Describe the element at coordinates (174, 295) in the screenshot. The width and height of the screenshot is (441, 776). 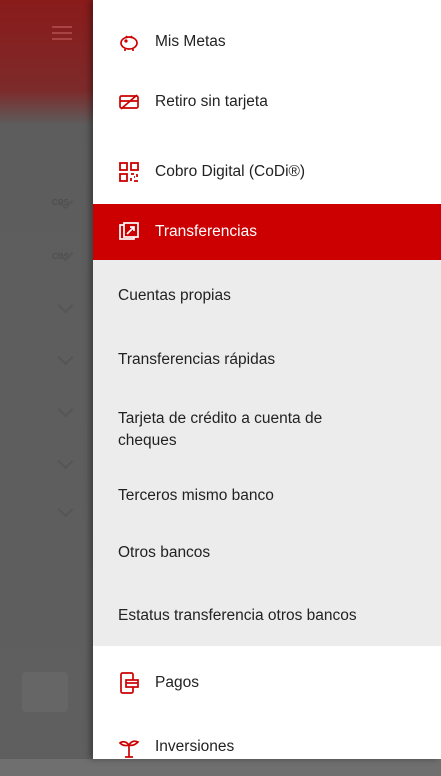
I see `submenu-item-label: Cuentas propias` at that location.